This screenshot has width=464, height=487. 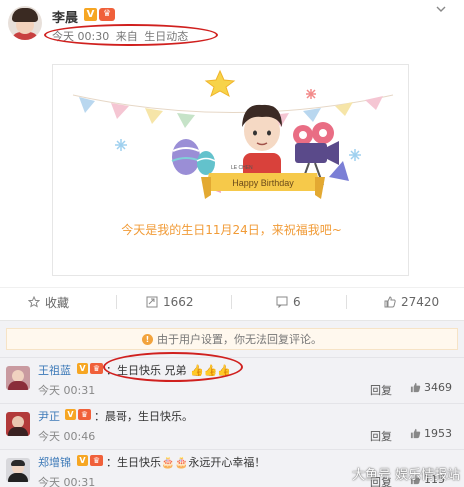 I want to click on like-count: 27420, so click(x=420, y=302).